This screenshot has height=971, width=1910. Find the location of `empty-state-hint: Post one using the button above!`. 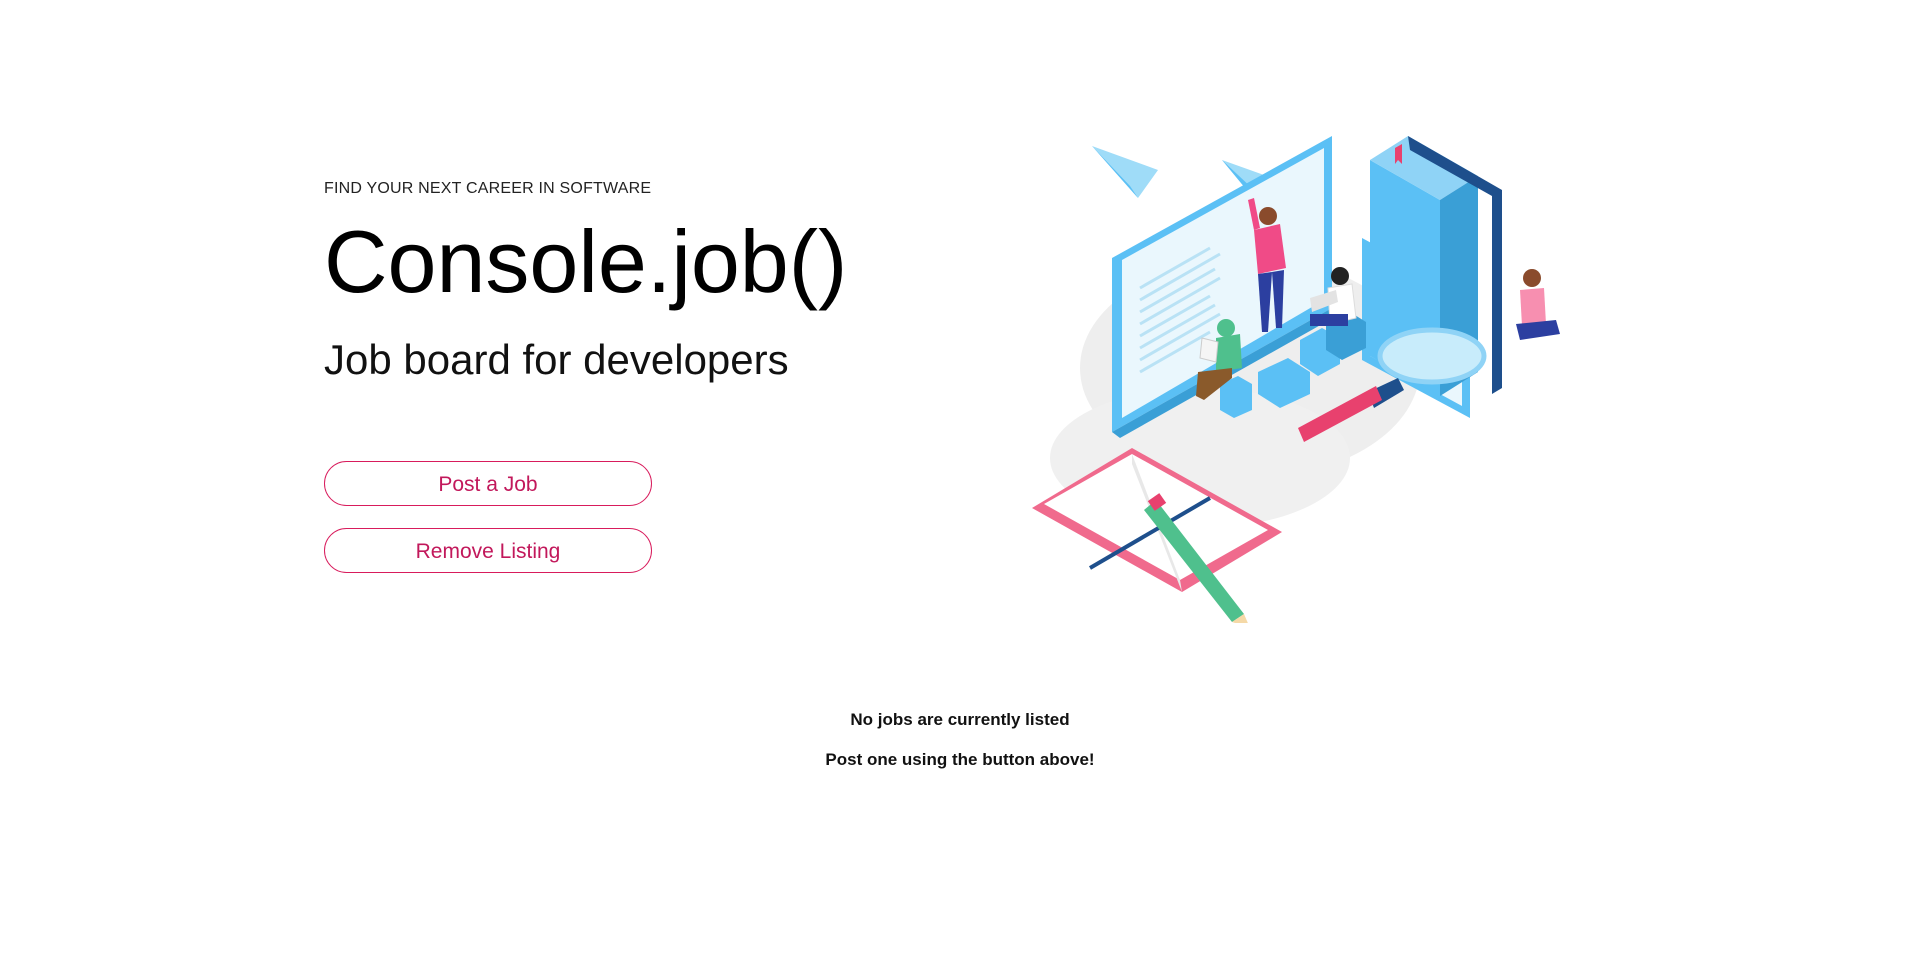

empty-state-hint: Post one using the button above! is located at coordinates (960, 759).